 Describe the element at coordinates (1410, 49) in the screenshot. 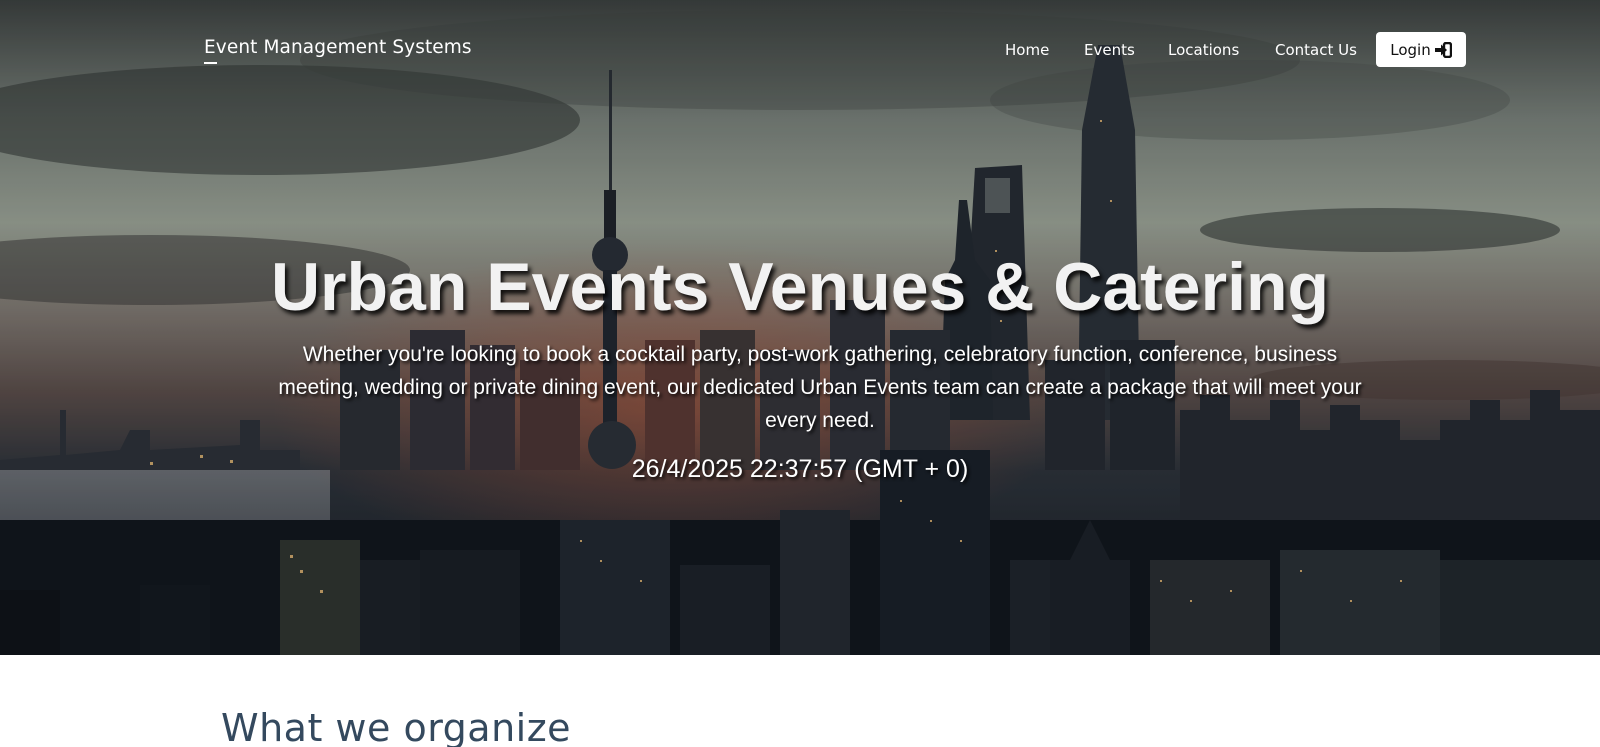

I see `login-button-label: Login` at that location.